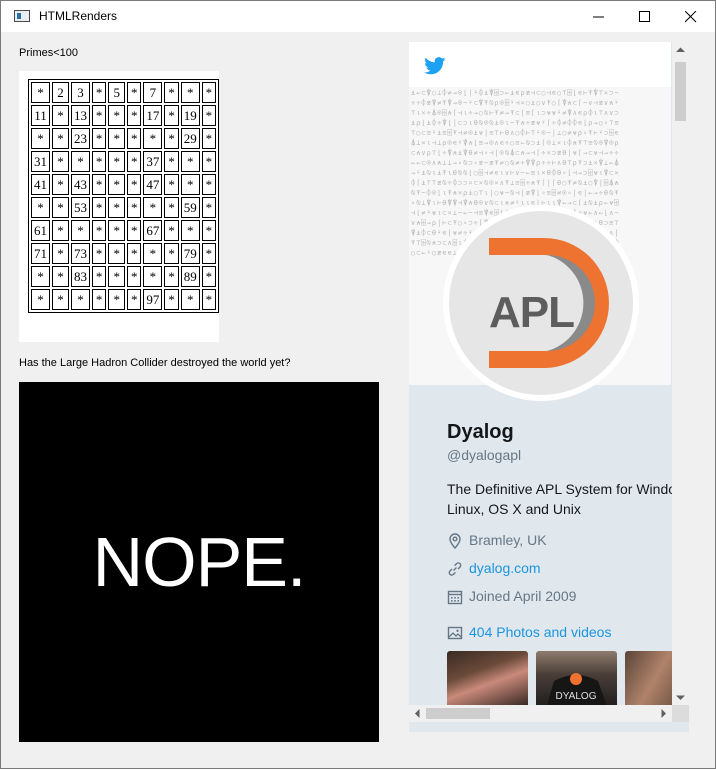  Describe the element at coordinates (515, 143) in the screenshot. I see `banner-glyph-row: ⍋⊥×⍳⊣⊥⍴⍟∊⍣⍒⍲⌊≡→⍟∧∊÷○≡←⍉⊃⍎⌈⍟⊥×⍳⌽⍲⍕⊤≡⍉⍟⍒⍟⍴` at that location.